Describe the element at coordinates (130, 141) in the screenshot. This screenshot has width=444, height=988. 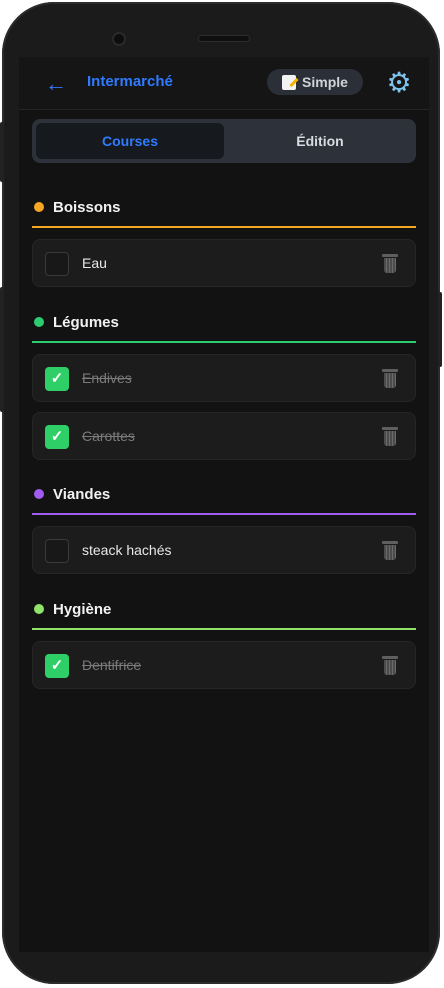
I see `tab-courses: Courses` at that location.